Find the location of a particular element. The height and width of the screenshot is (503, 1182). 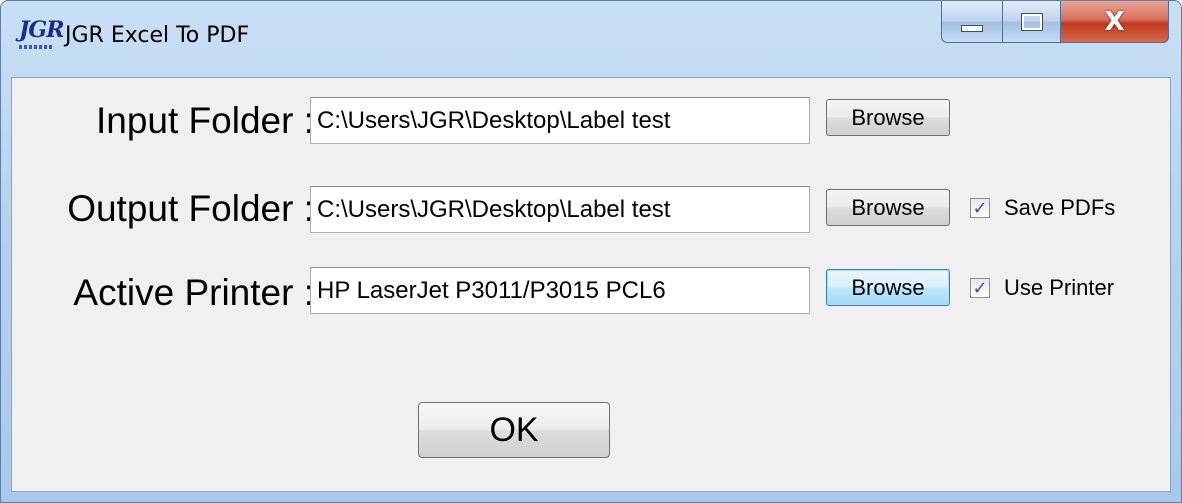

output-folder-label: Output Folder : is located at coordinates (190, 208).